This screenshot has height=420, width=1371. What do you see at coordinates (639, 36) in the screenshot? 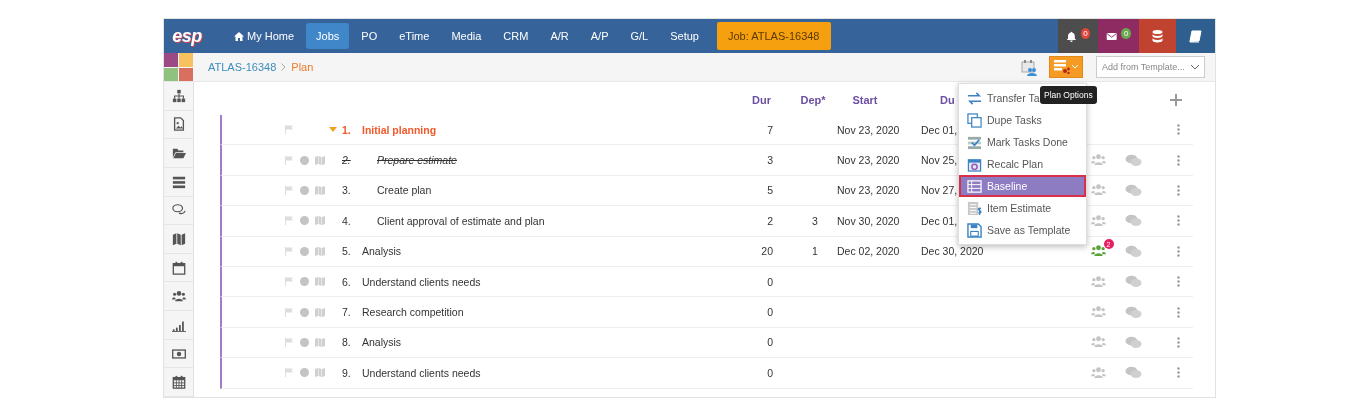
I see `nav-tab: G/L` at bounding box center [639, 36].